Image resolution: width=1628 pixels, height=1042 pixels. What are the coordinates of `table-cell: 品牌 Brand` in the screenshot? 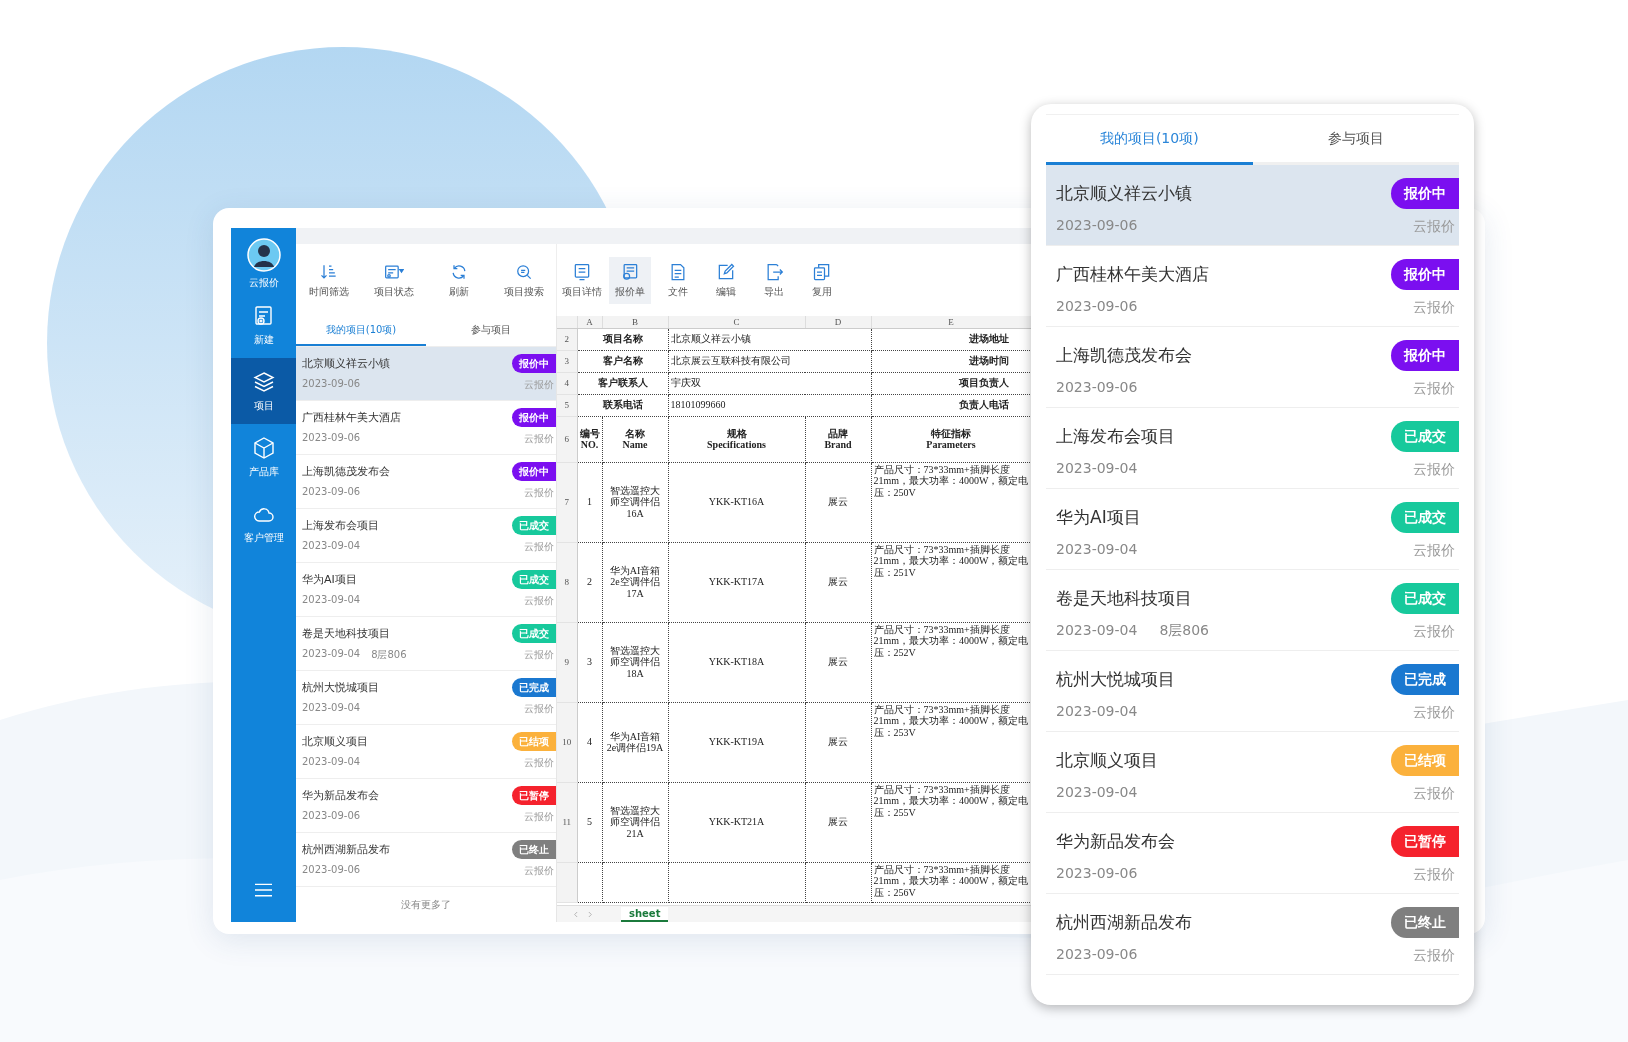 It's located at (838, 439).